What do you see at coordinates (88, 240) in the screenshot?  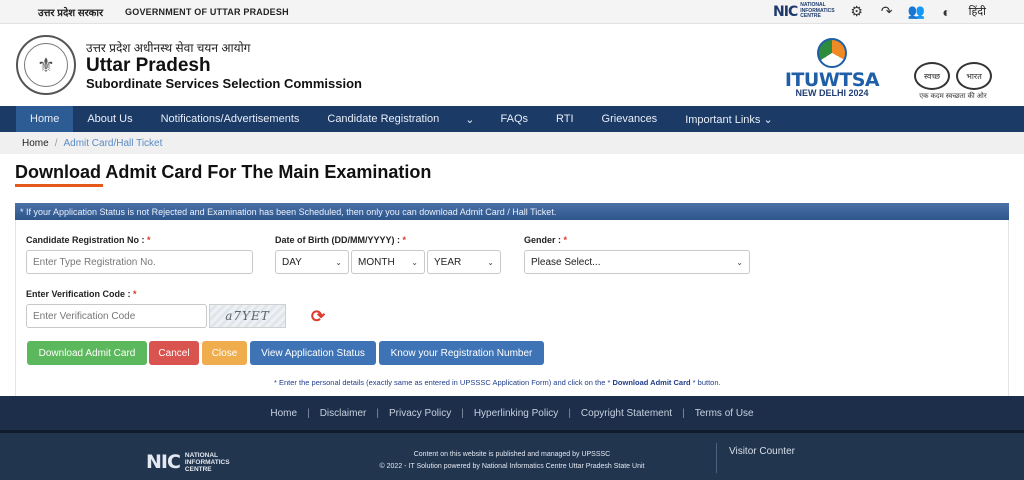 I see `registration-label: Candidate Registration No : *` at bounding box center [88, 240].